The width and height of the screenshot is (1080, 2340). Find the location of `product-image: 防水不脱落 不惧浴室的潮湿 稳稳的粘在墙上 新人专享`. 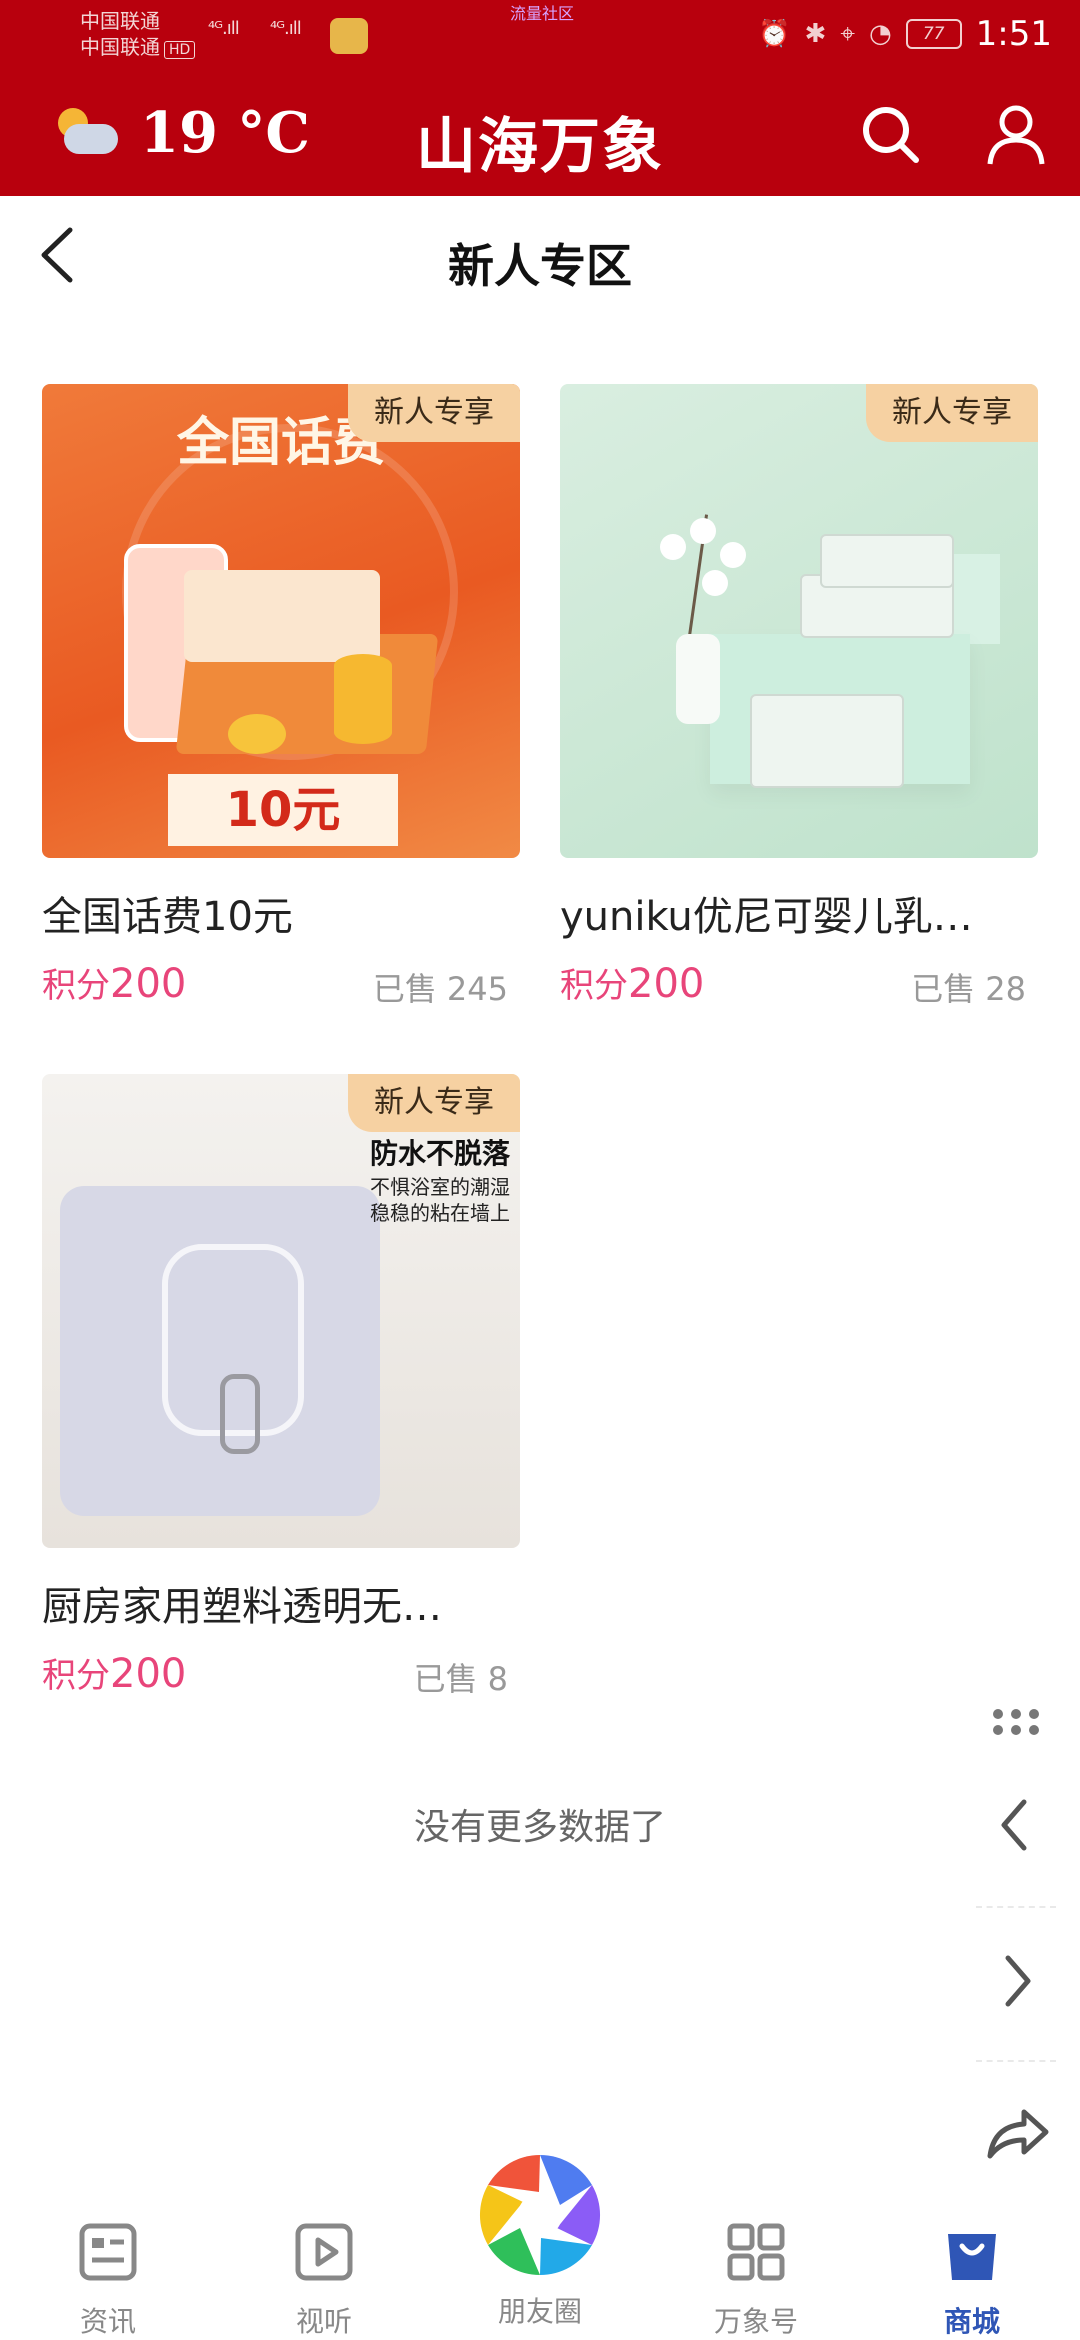

product-image: 防水不脱落 不惧浴室的潮湿 稳稳的粘在墙上 新人专享 is located at coordinates (281, 1311).